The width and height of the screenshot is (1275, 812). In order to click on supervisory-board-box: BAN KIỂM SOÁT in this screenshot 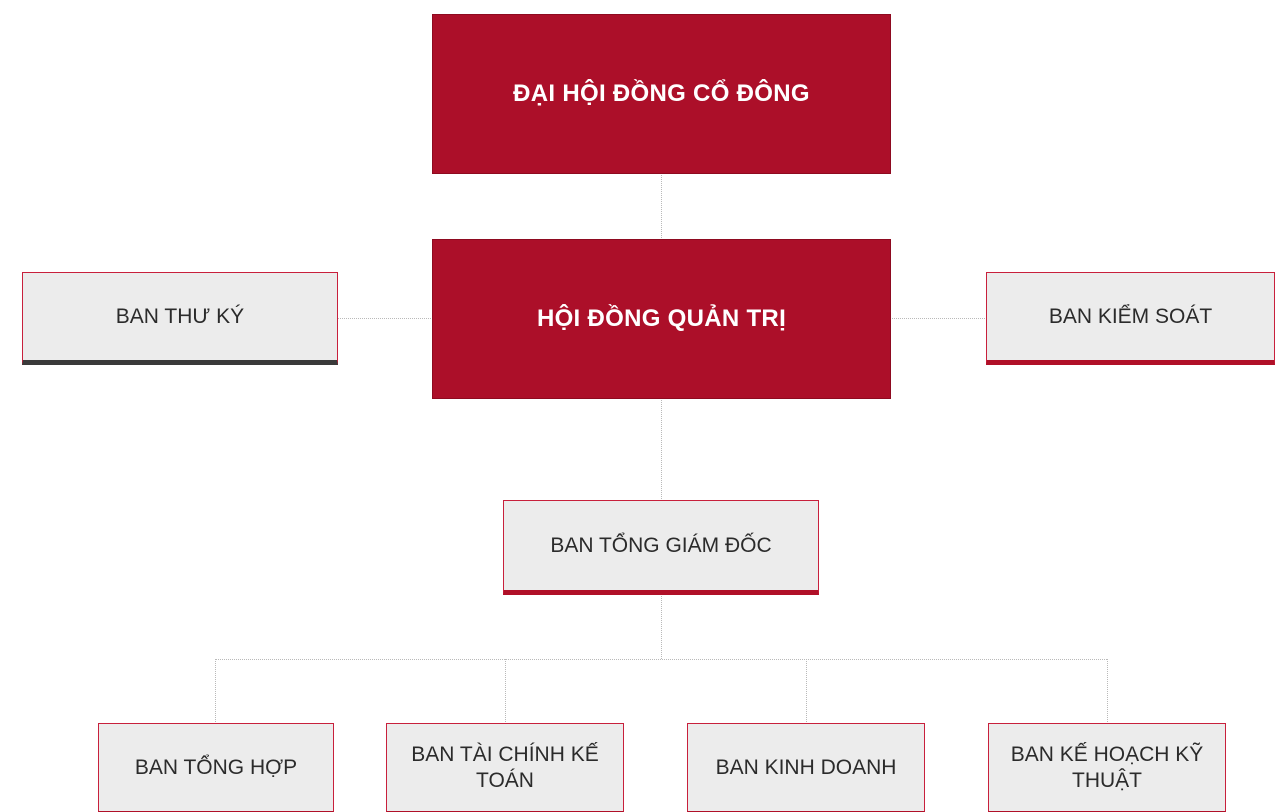, I will do `click(1130, 318)`.